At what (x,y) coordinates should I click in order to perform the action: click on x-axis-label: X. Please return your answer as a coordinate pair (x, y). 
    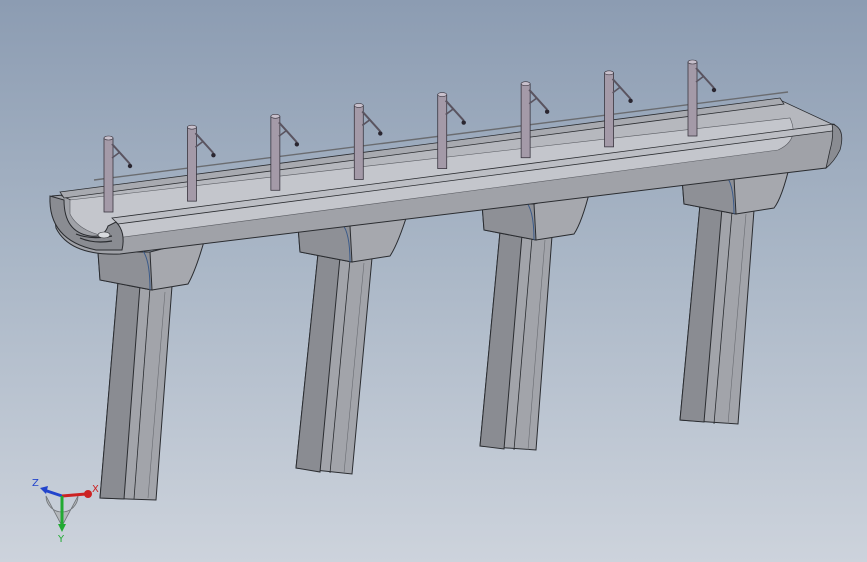
    Looking at the image, I should click on (95, 489).